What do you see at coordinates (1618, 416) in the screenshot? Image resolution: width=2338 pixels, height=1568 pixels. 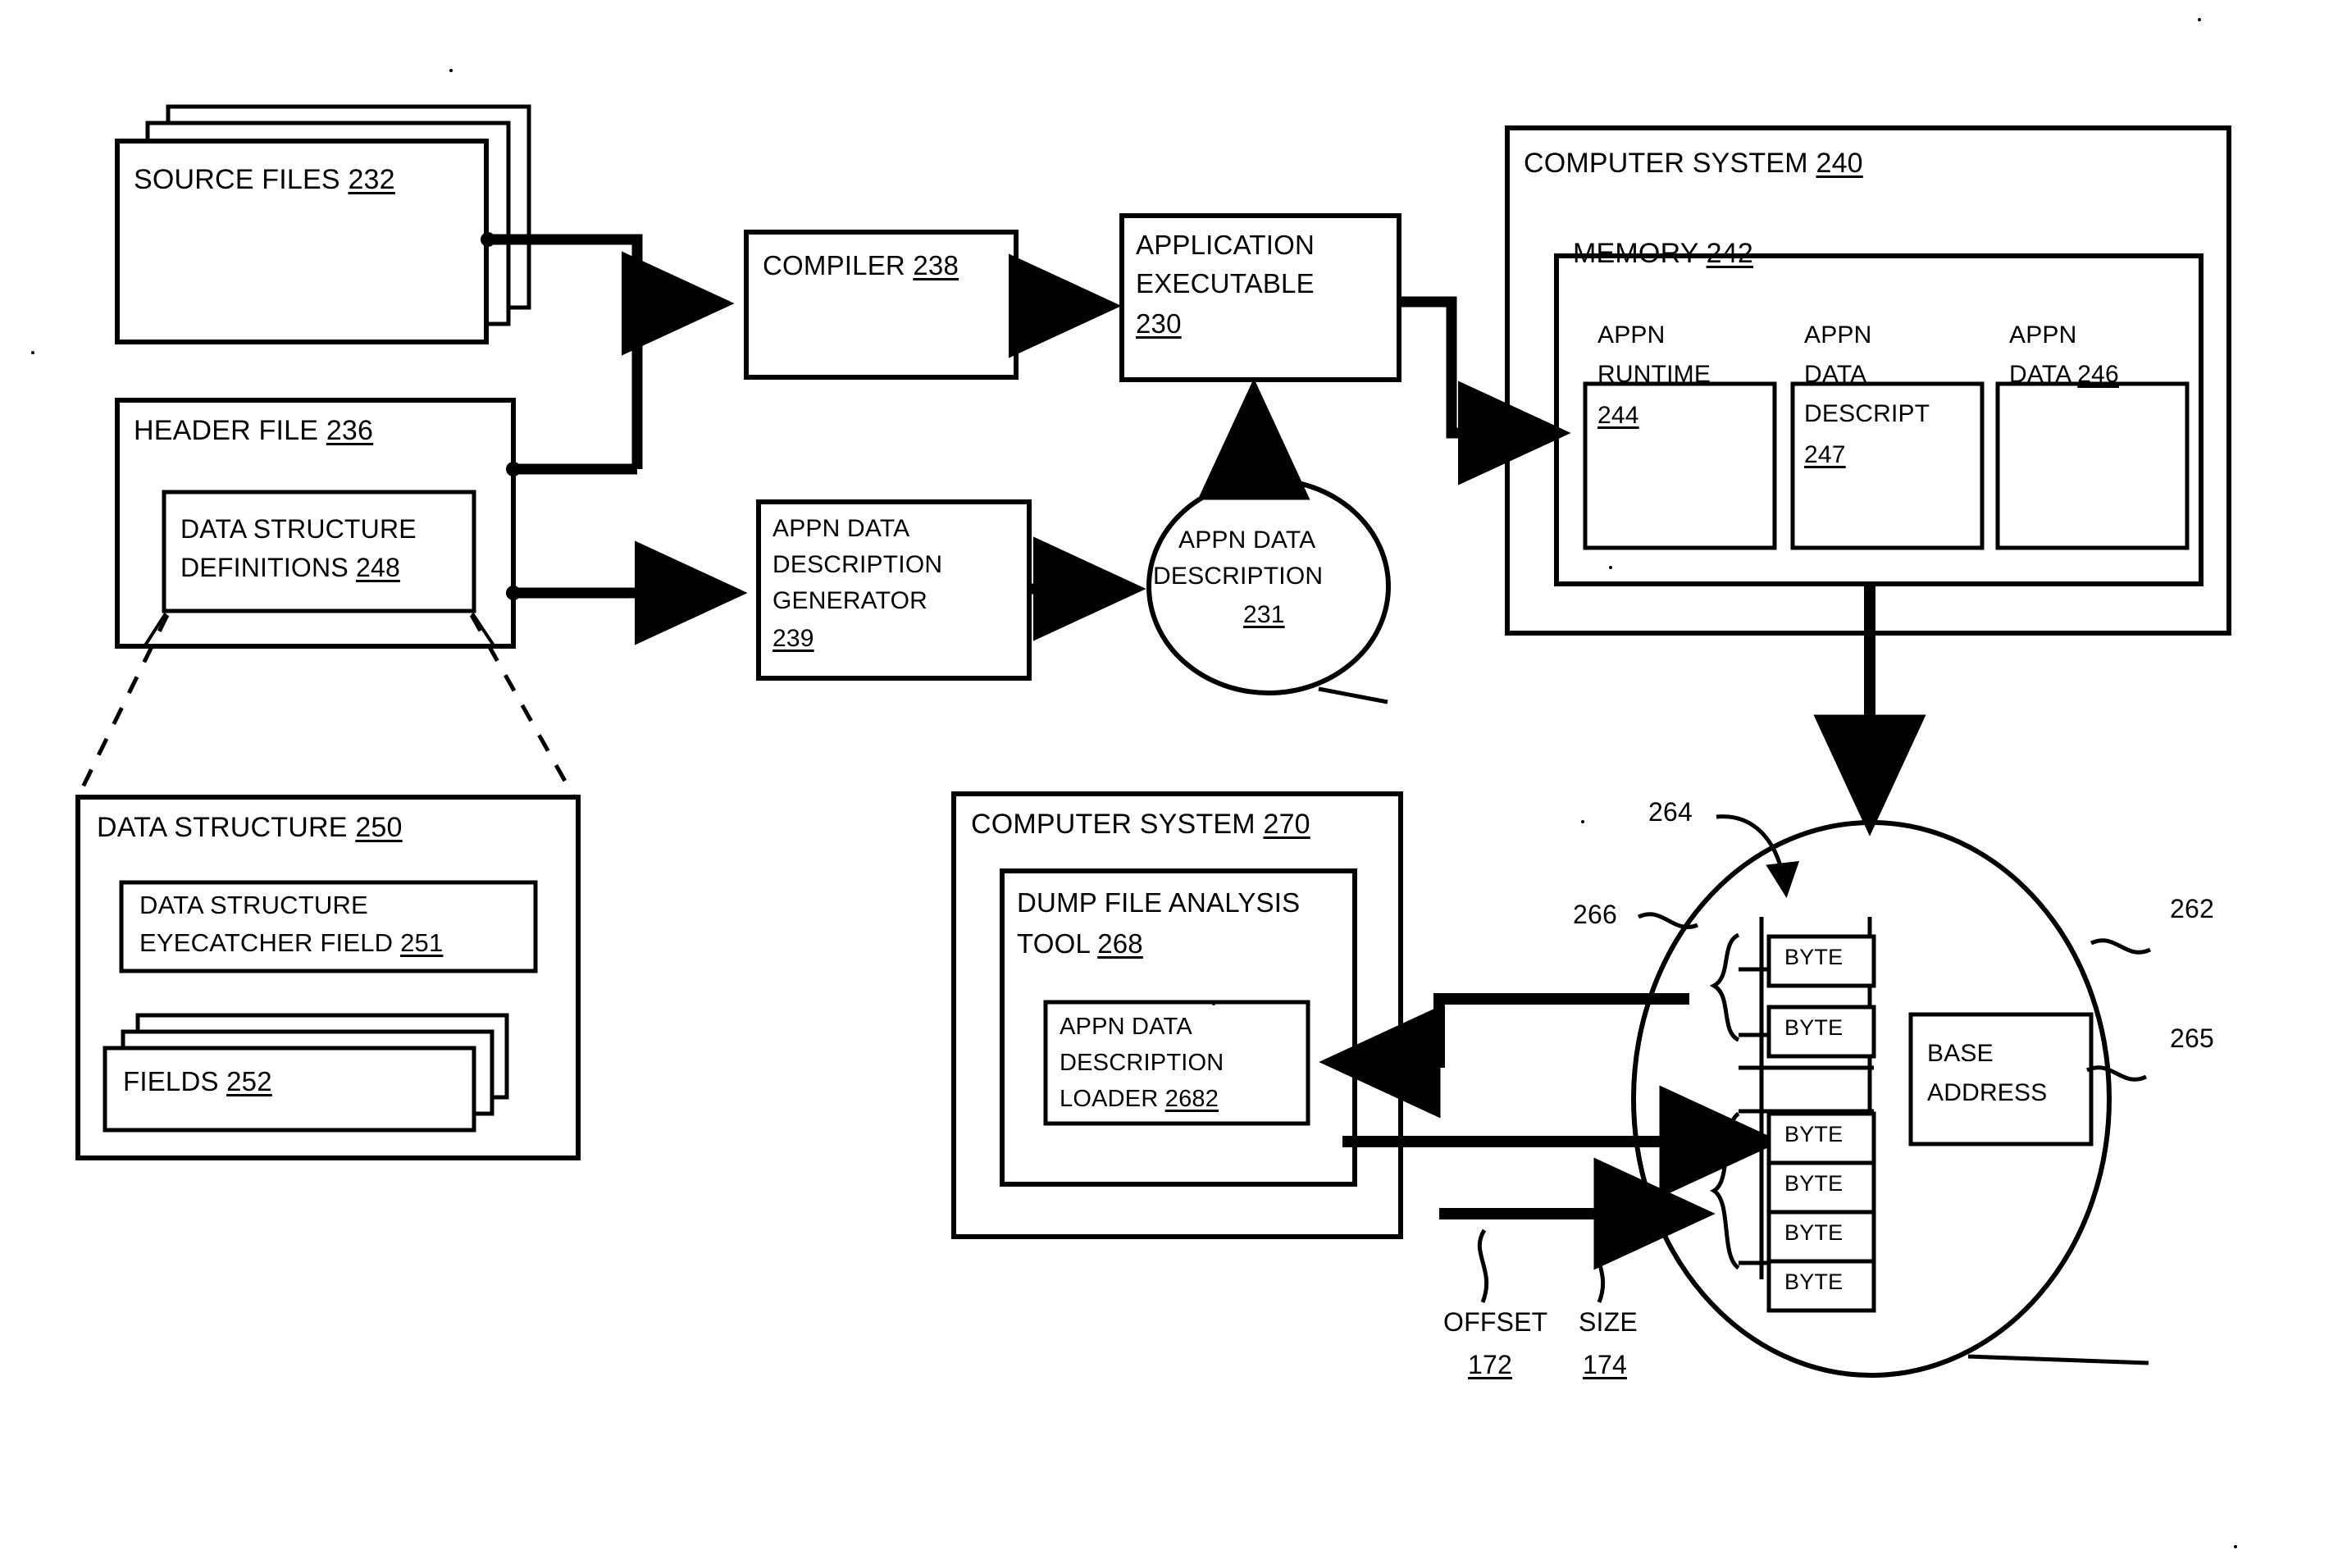 I see `appn-runtime-ref: 244` at bounding box center [1618, 416].